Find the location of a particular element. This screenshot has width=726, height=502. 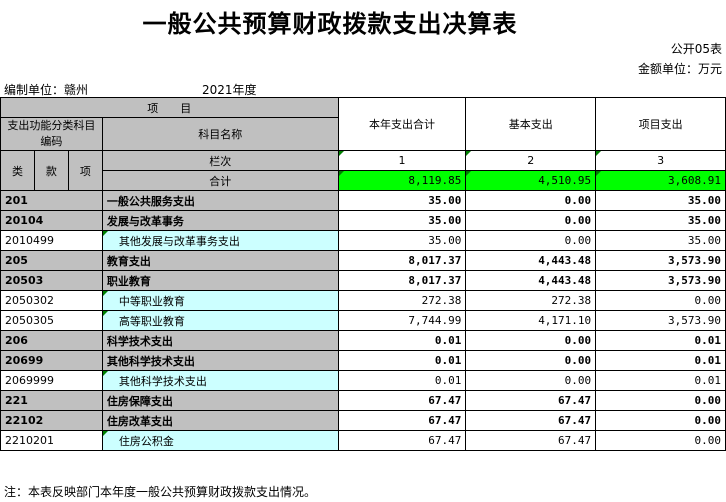

header-lanci: 栏次 is located at coordinates (220, 160).